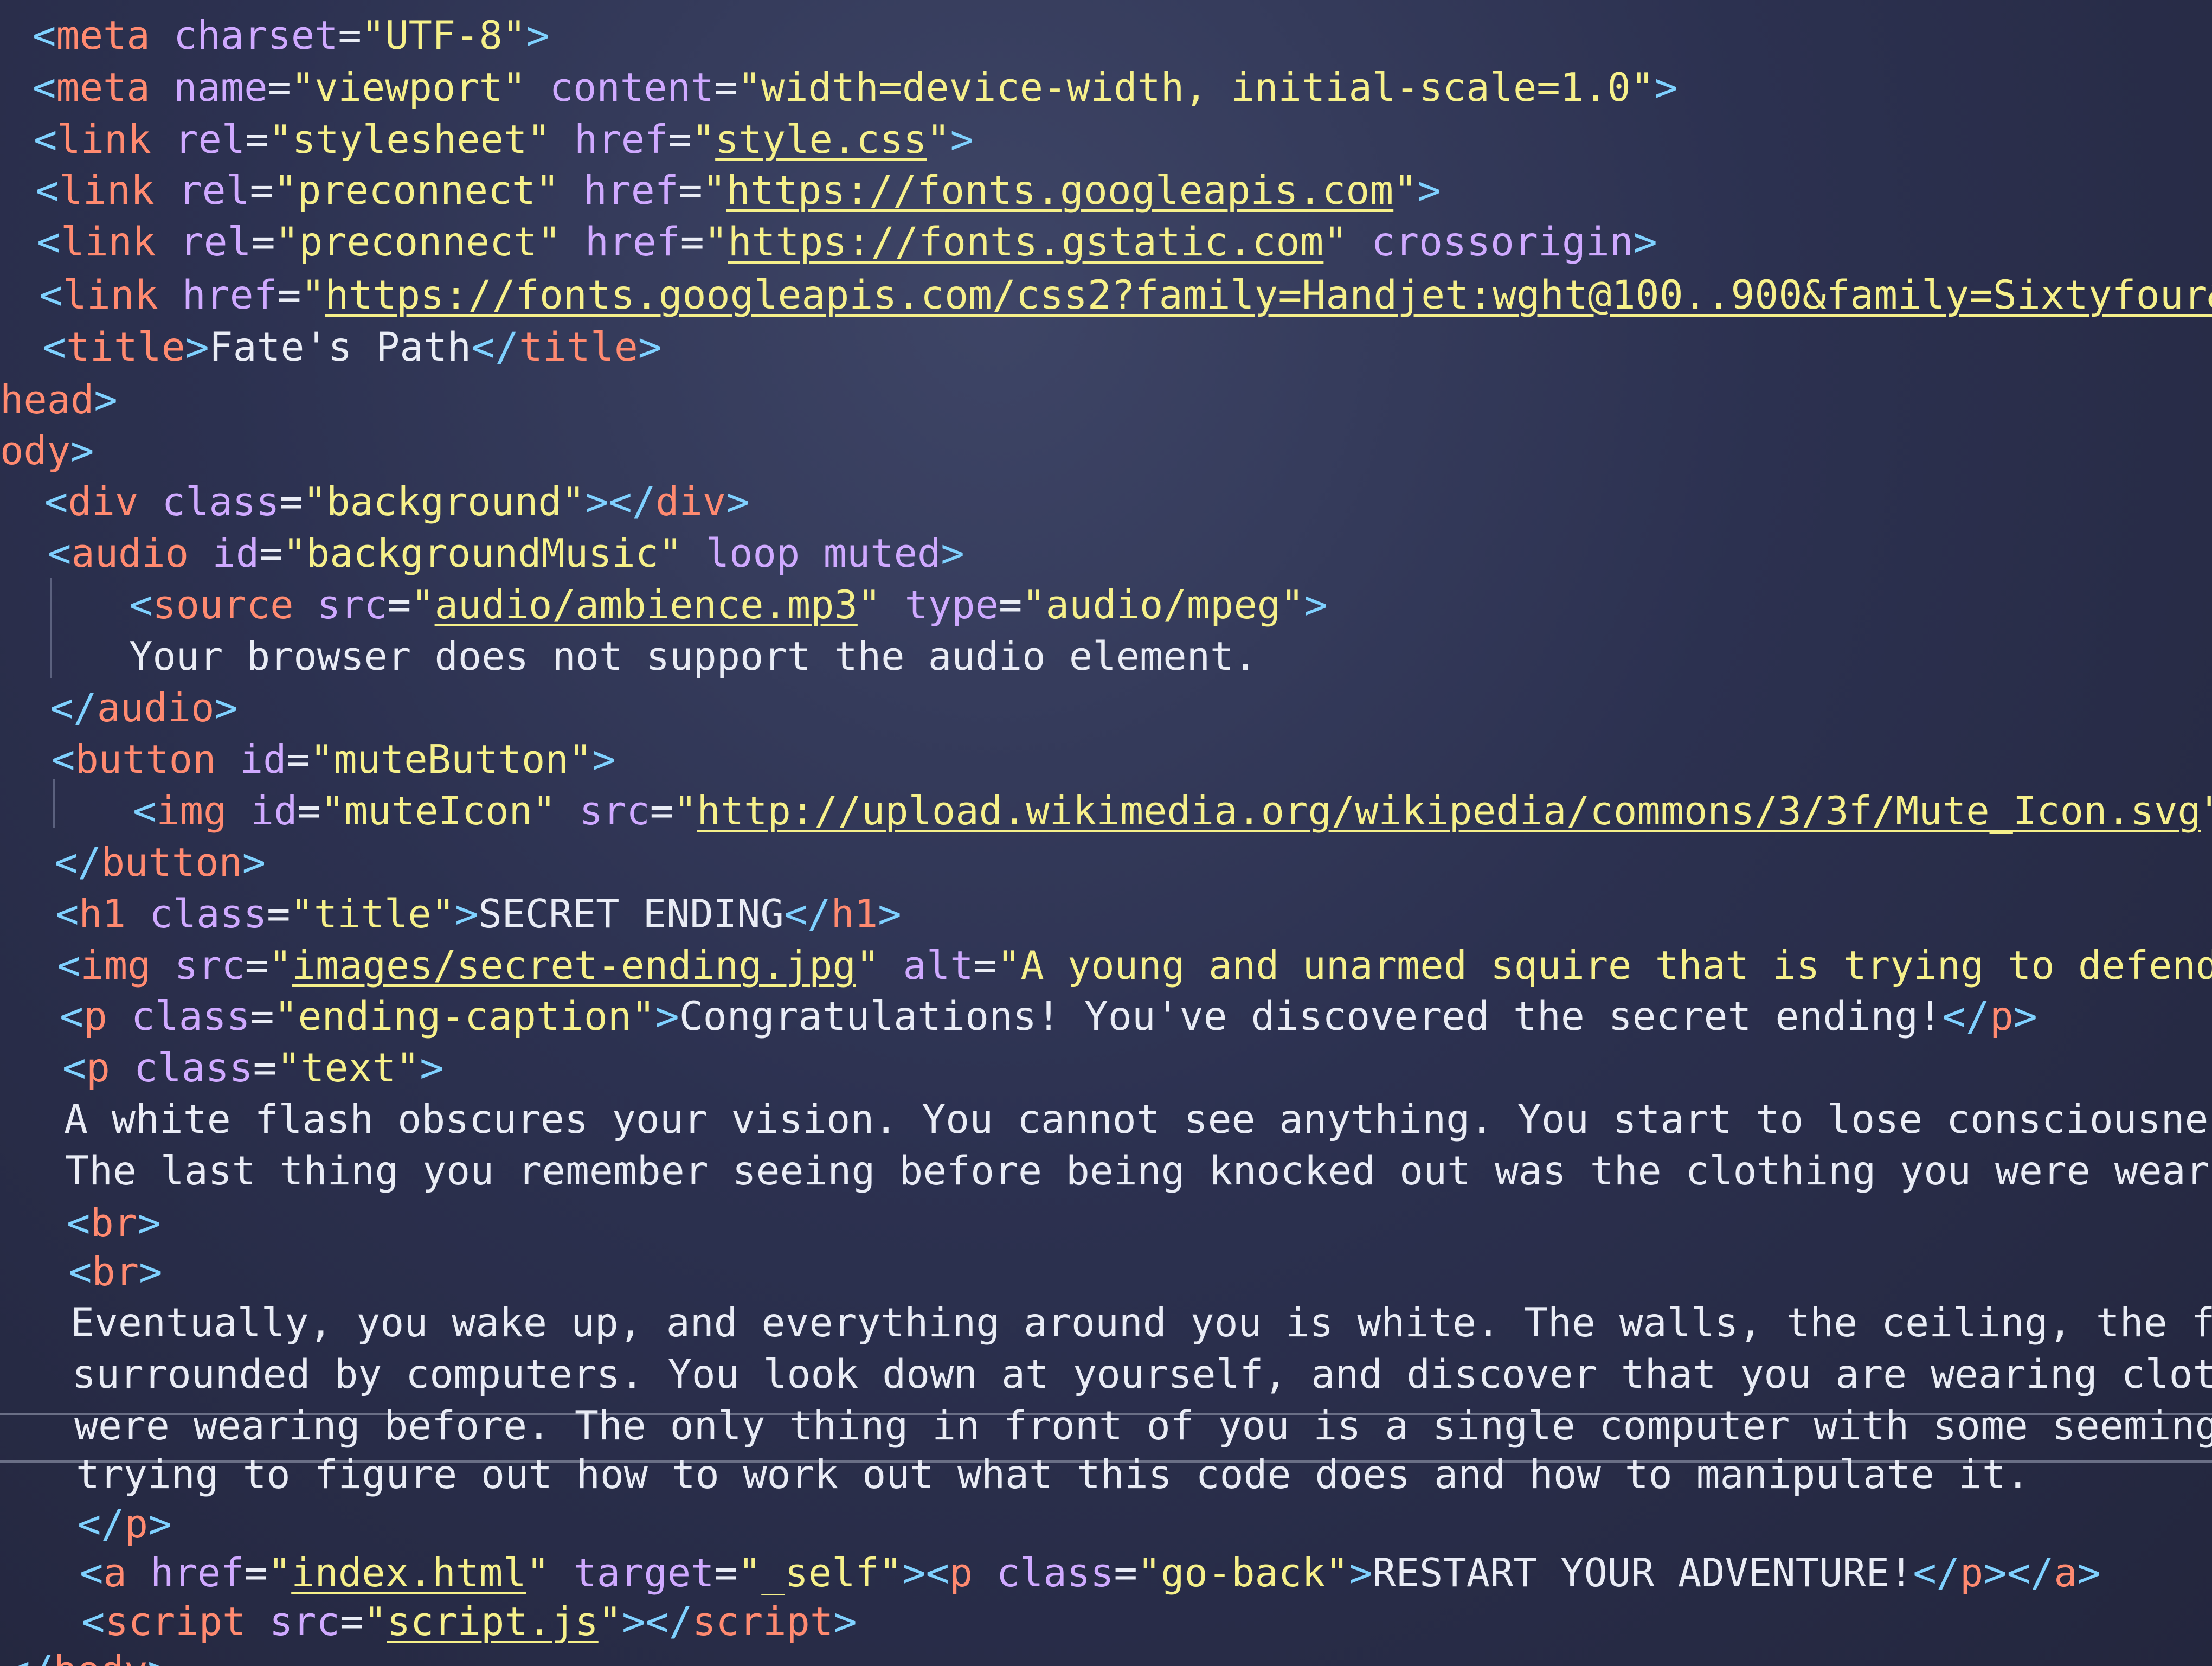  I want to click on link-value: https://fonts.gstatic.com, so click(1026, 242).